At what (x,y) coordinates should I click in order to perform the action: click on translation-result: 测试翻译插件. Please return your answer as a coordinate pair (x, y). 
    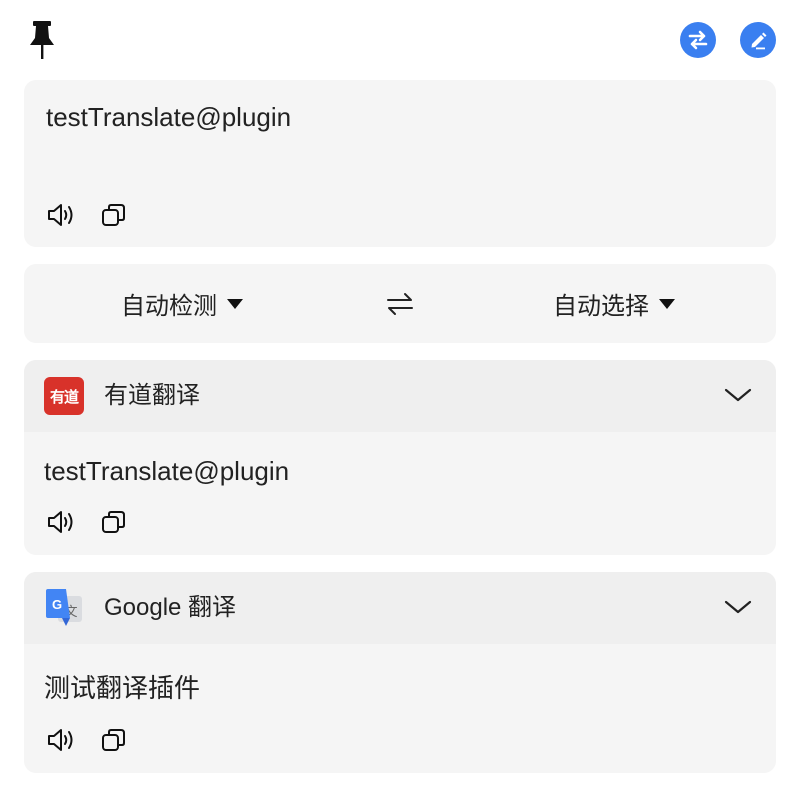
    Looking at the image, I should click on (122, 688).